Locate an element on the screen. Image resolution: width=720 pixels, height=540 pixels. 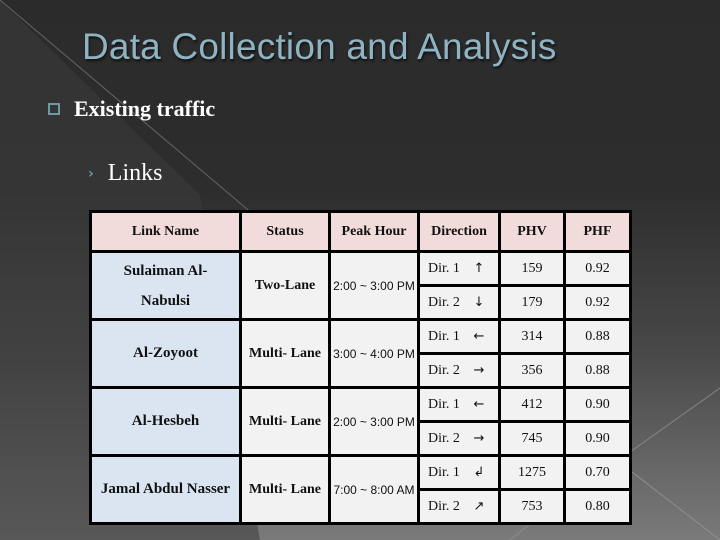
arrow-up-right-turn-icon: ↗ is located at coordinates (479, 506).